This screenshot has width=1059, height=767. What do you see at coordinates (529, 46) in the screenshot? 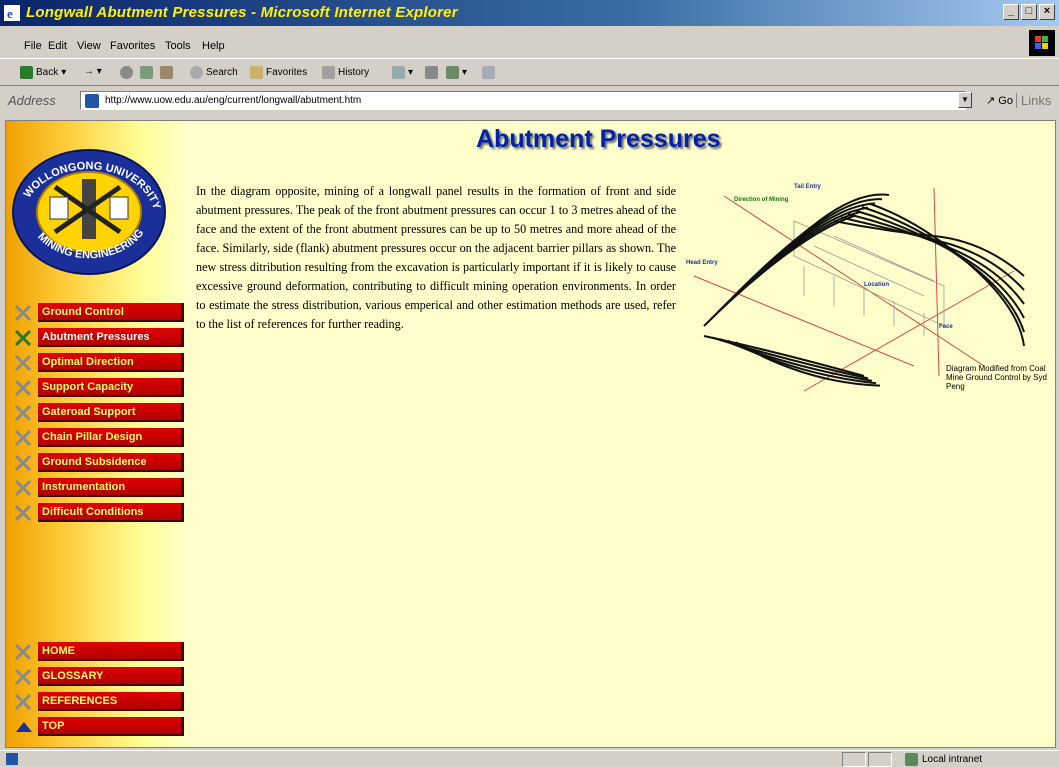
I see `menu-bar: File Edit View Favorites Tools Help` at bounding box center [529, 46].